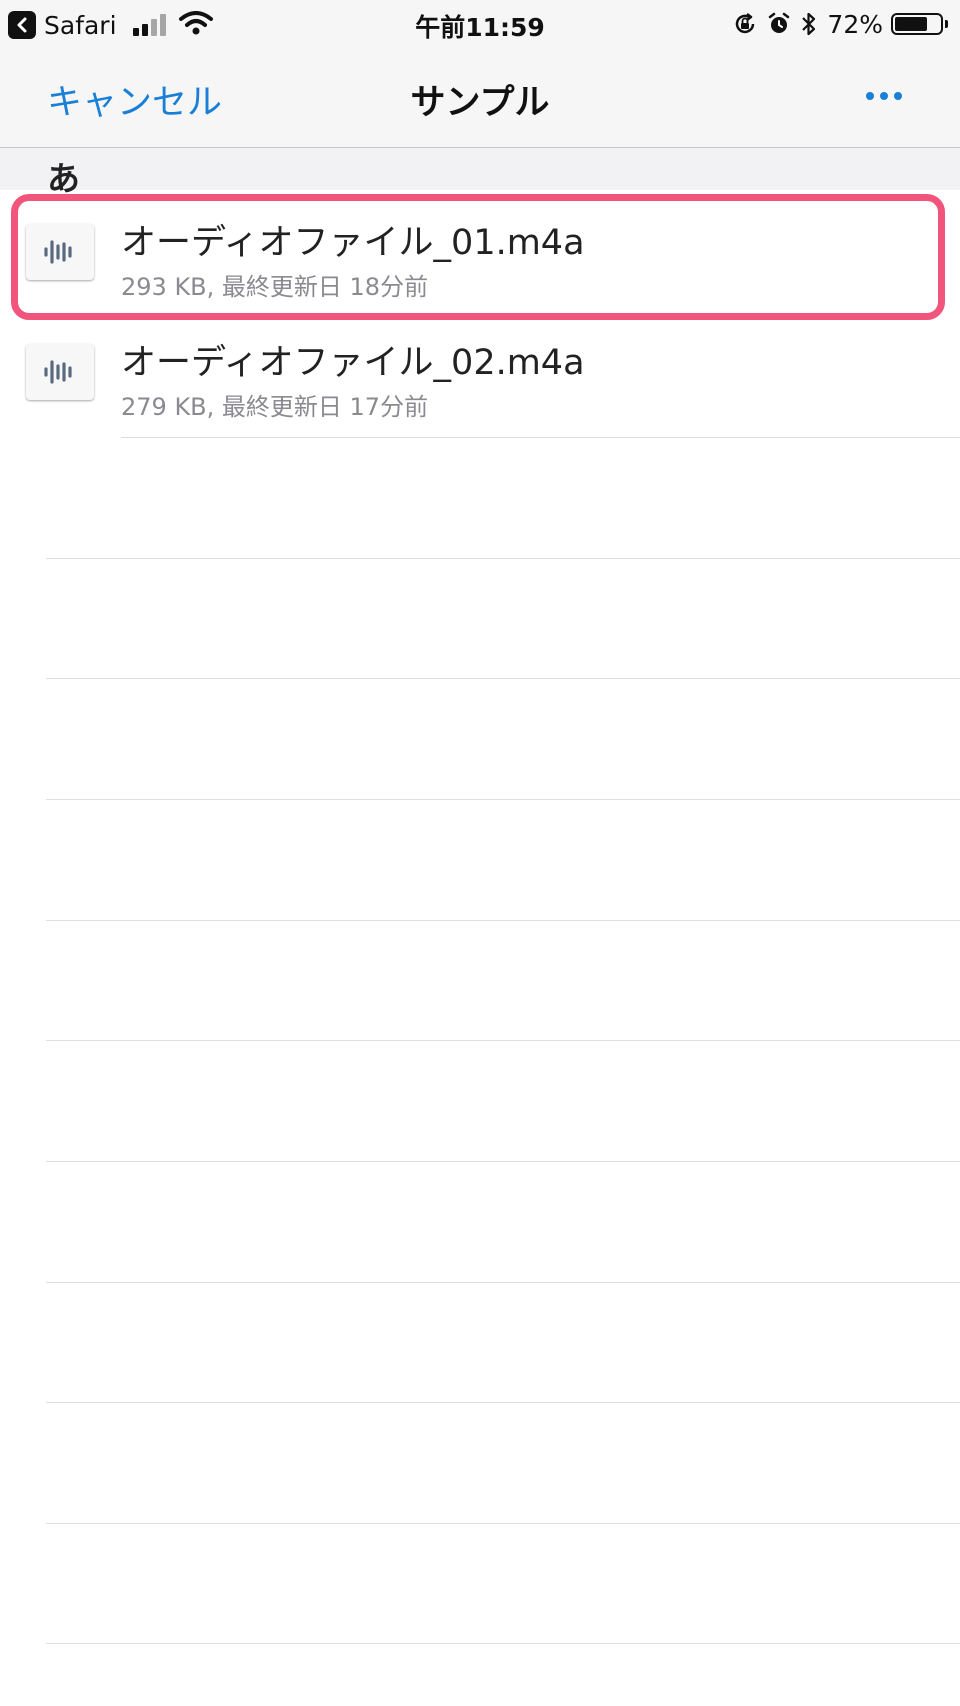 This screenshot has height=1706, width=960. Describe the element at coordinates (540, 437) in the screenshot. I see `row-separator` at that location.